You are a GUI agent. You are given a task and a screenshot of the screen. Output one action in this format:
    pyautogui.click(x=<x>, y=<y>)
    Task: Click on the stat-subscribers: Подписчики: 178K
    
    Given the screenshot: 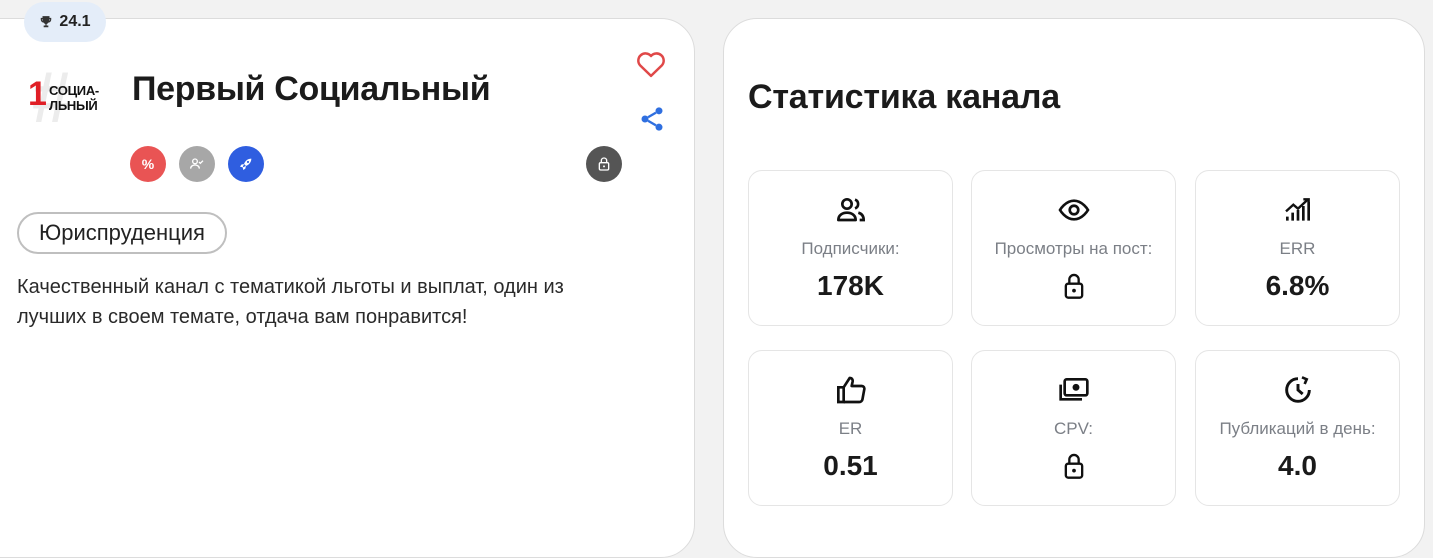 What is the action you would take?
    pyautogui.click(x=850, y=248)
    